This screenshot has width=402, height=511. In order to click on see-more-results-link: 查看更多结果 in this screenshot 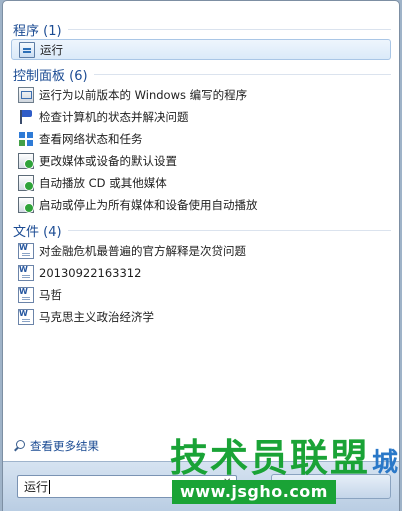, I will do `click(56, 446)`.